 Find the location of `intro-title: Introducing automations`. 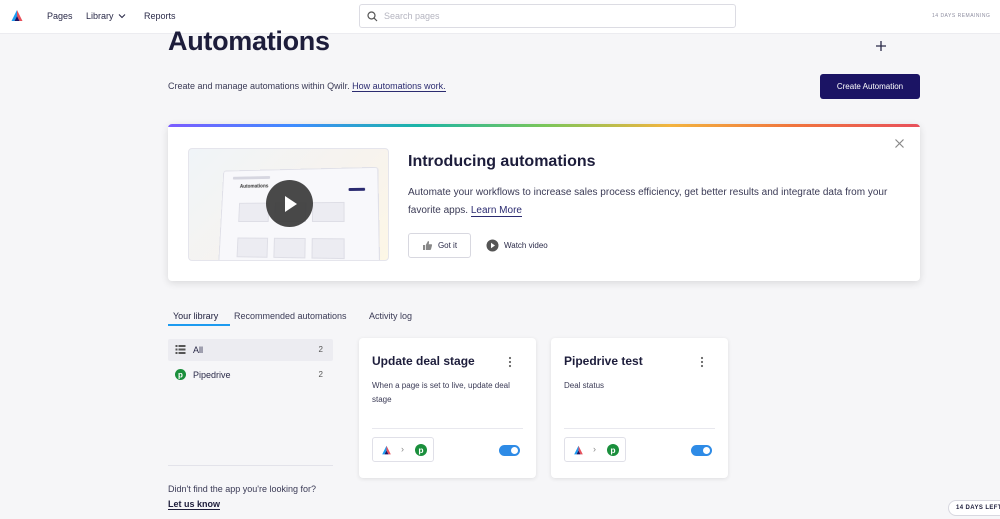

intro-title: Introducing automations is located at coordinates (502, 161).